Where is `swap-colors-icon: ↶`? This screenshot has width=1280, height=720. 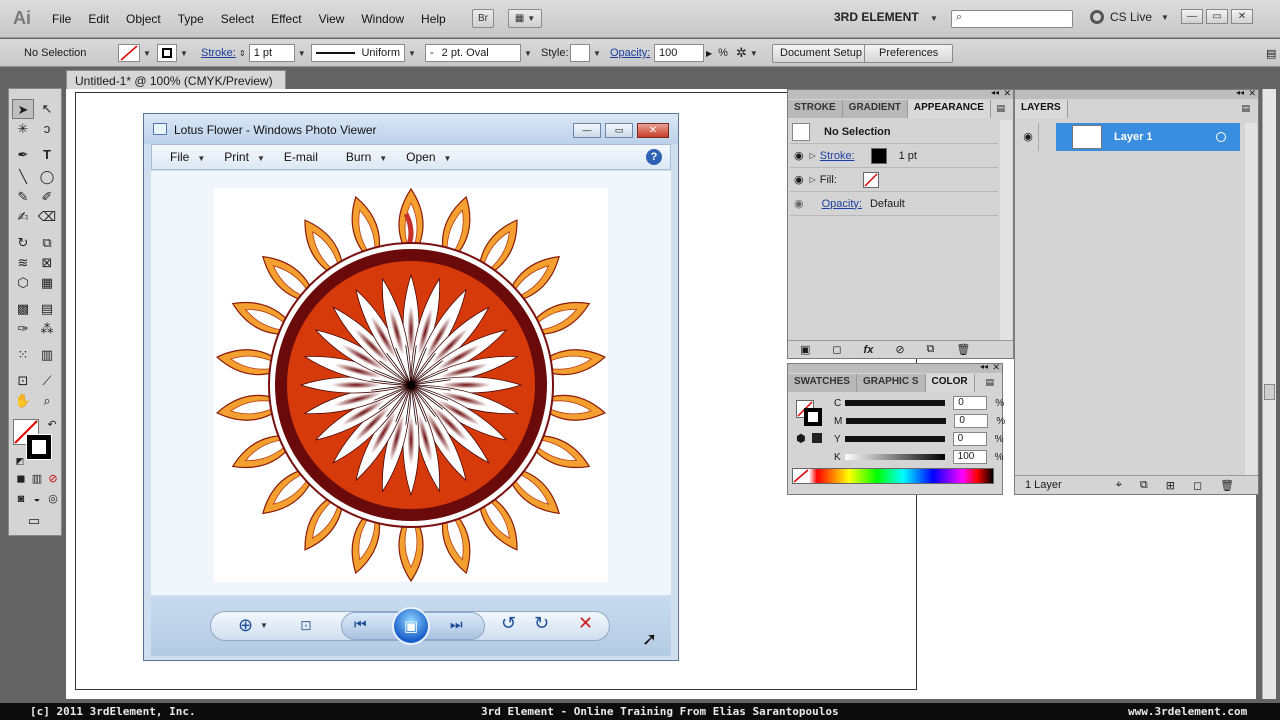 swap-colors-icon: ↶ is located at coordinates (52, 425).